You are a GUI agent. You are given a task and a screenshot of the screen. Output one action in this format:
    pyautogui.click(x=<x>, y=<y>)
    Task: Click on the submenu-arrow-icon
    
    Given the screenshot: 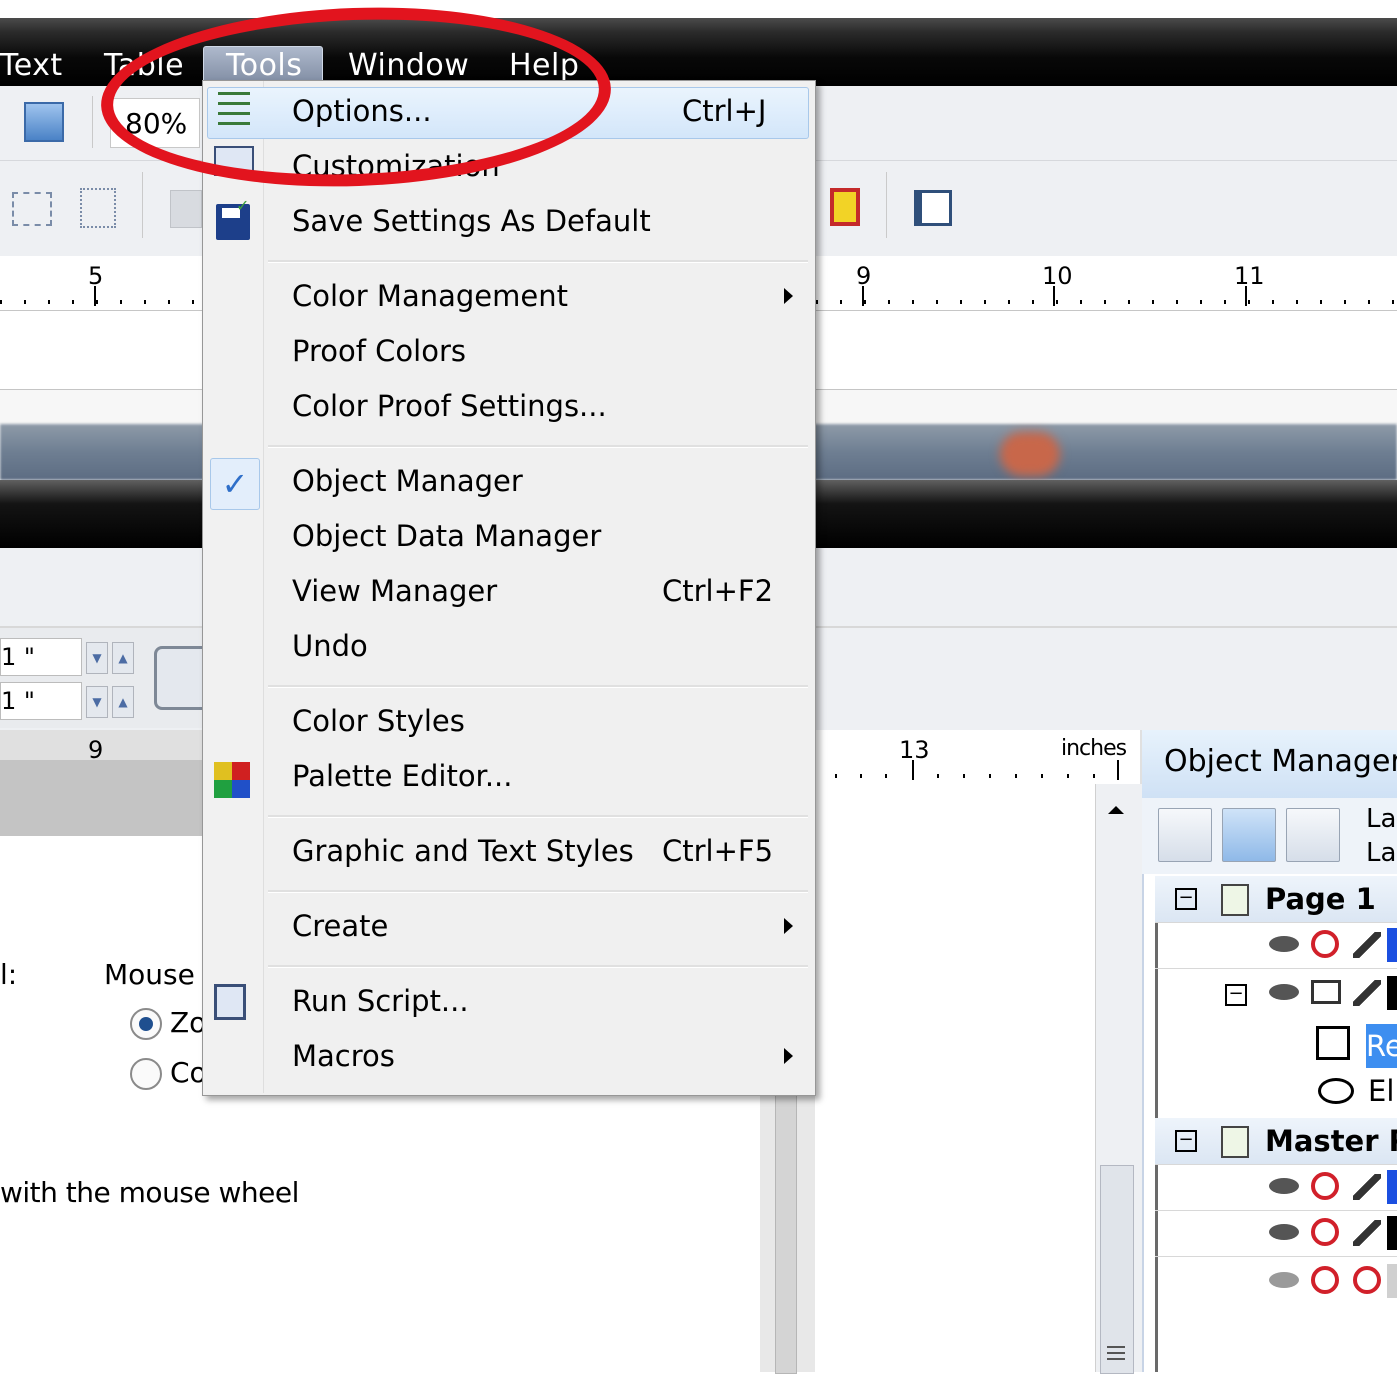 What is the action you would take?
    pyautogui.click(x=788, y=1056)
    